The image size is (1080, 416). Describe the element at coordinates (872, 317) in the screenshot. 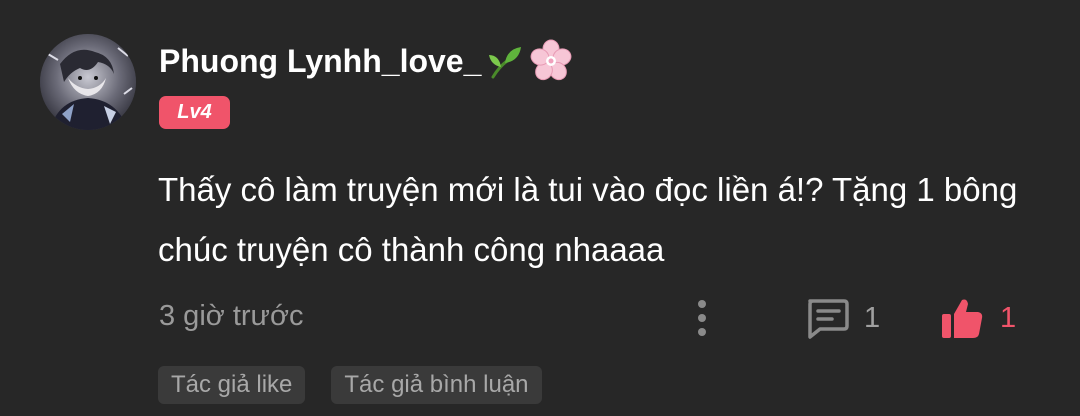

I see `reply-count: 1` at that location.